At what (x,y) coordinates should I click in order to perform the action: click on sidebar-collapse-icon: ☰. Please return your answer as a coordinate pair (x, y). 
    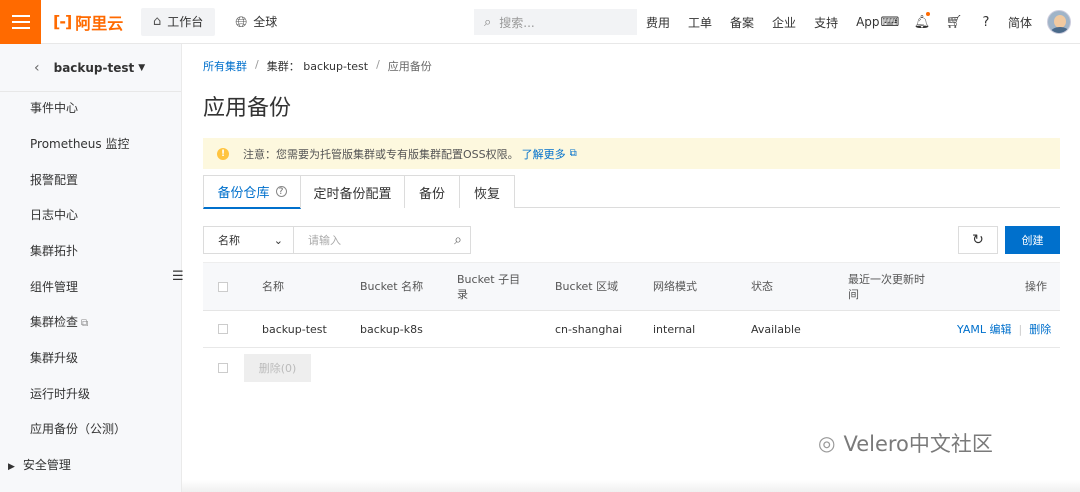
    Looking at the image, I should click on (178, 276).